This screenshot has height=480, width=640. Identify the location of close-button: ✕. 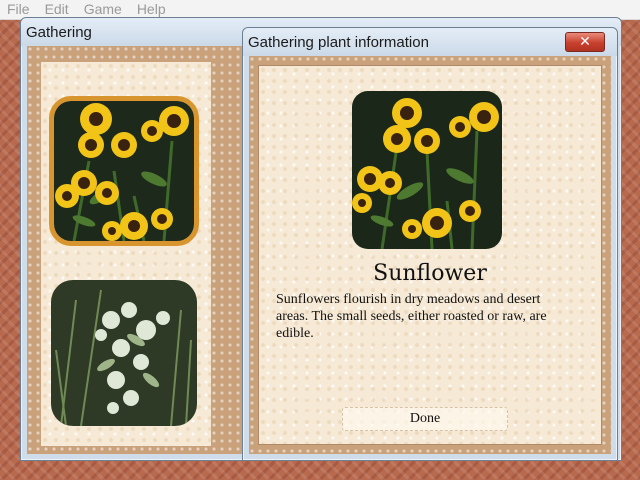
(585, 42).